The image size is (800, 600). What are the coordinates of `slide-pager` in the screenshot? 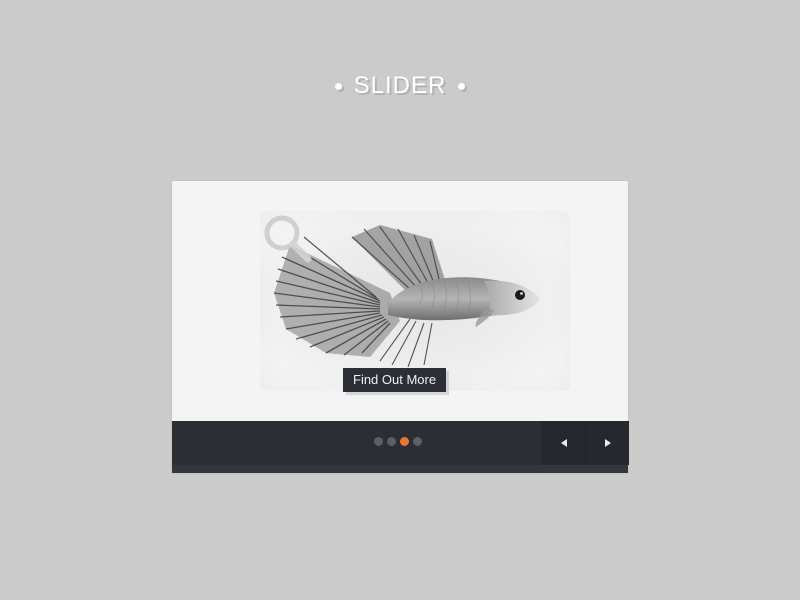 It's located at (398, 443).